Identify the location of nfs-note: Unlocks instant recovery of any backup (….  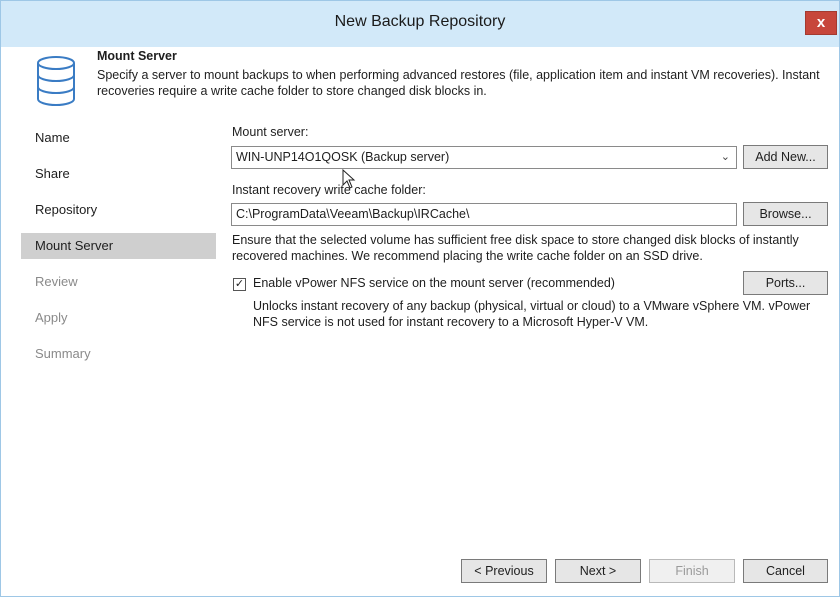
(532, 314).